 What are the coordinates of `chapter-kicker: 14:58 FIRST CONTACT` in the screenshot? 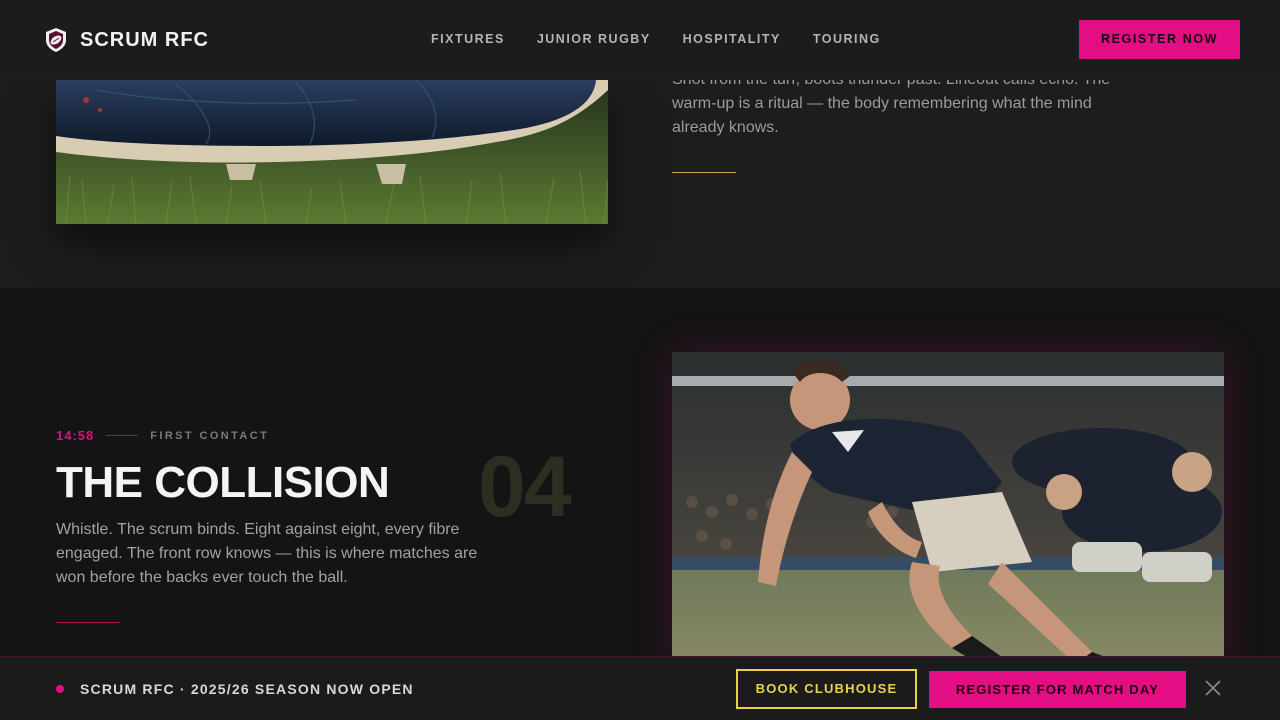 It's located at (162, 435).